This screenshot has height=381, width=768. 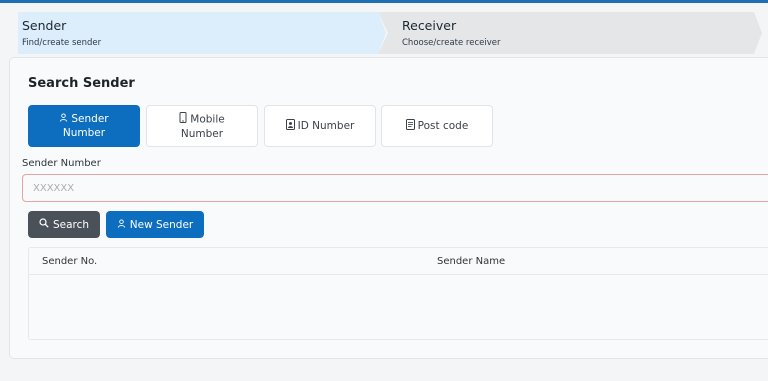 What do you see at coordinates (84, 133) in the screenshot?
I see `tile-sender-number-line2: Number` at bounding box center [84, 133].